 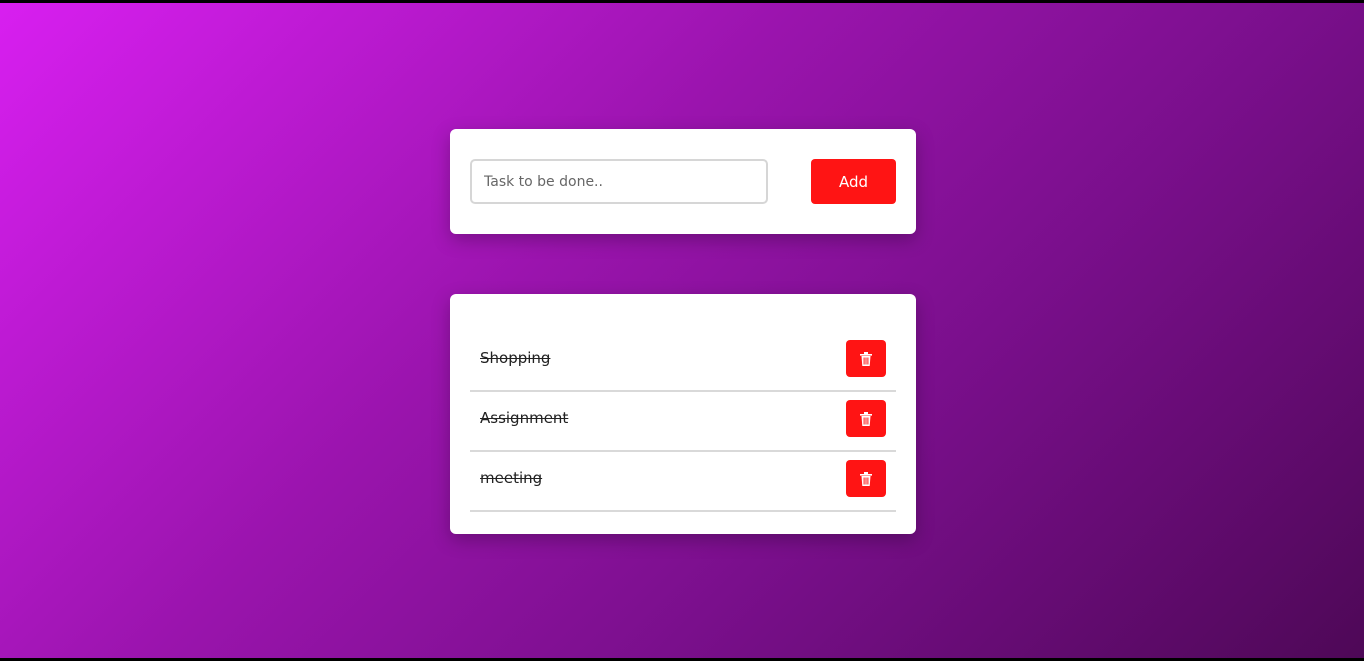 What do you see at coordinates (853, 181) in the screenshot?
I see `add-button: Add` at bounding box center [853, 181].